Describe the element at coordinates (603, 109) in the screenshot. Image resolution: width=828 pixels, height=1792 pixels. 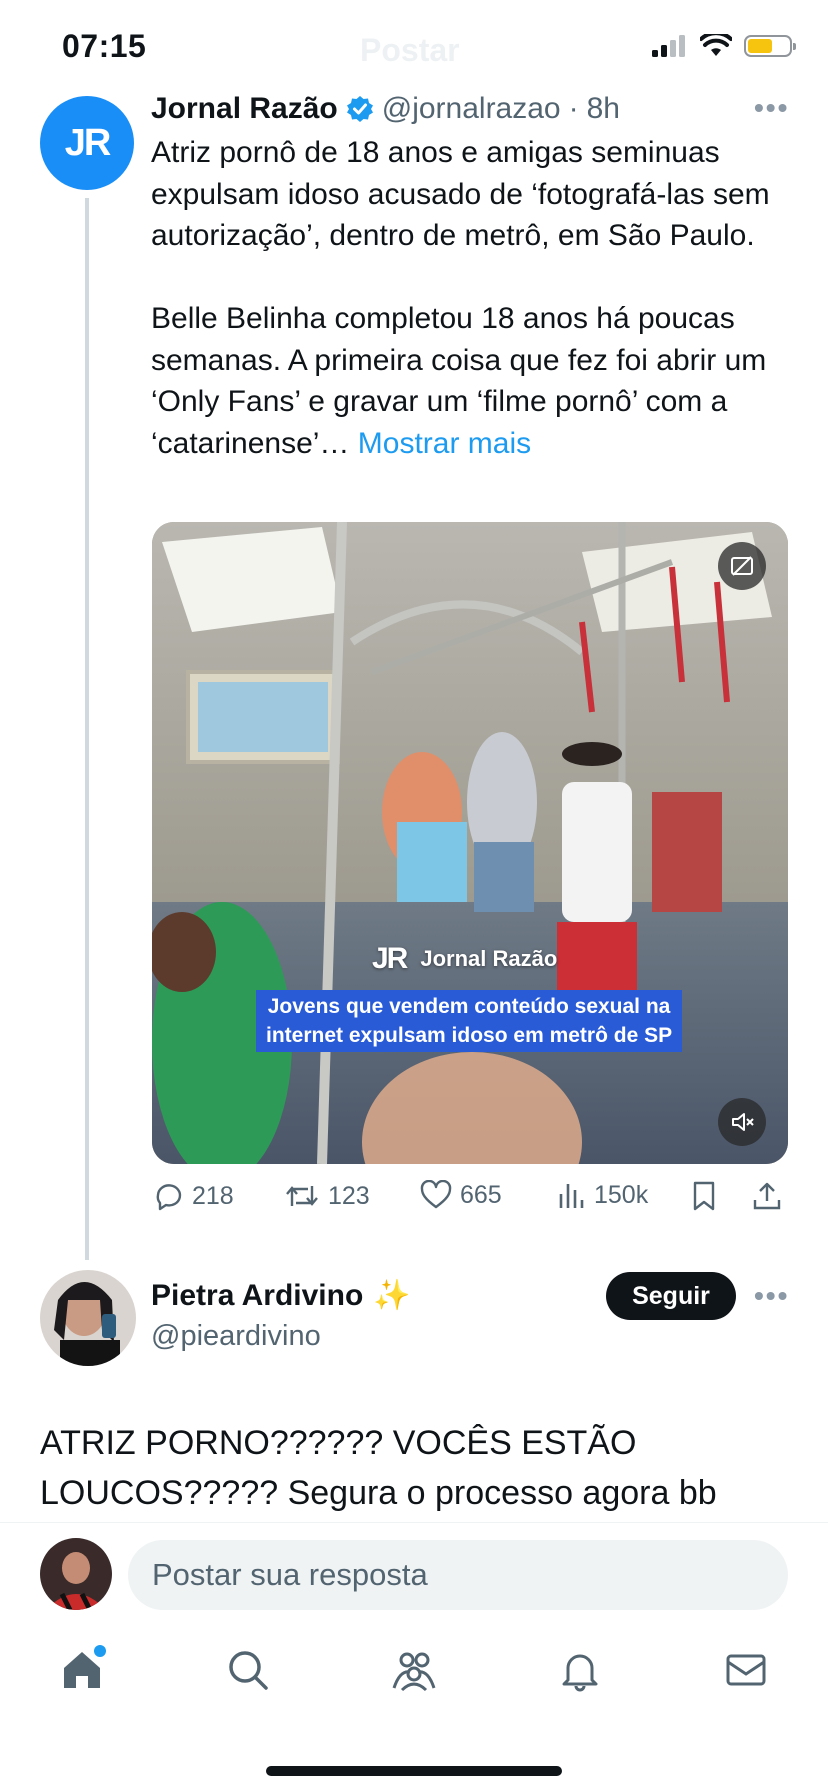
I see `tweet-time: 8h` at that location.